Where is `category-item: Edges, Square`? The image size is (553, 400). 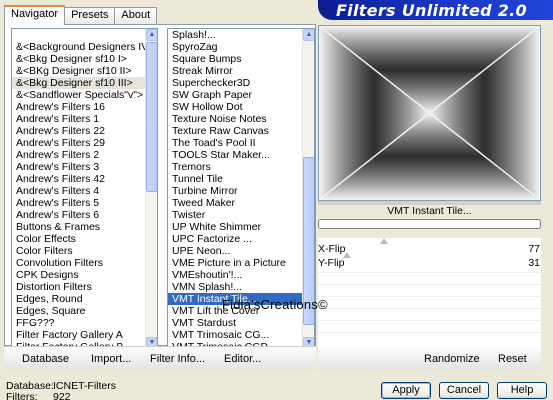
category-item: Edges, Square is located at coordinates (79, 311).